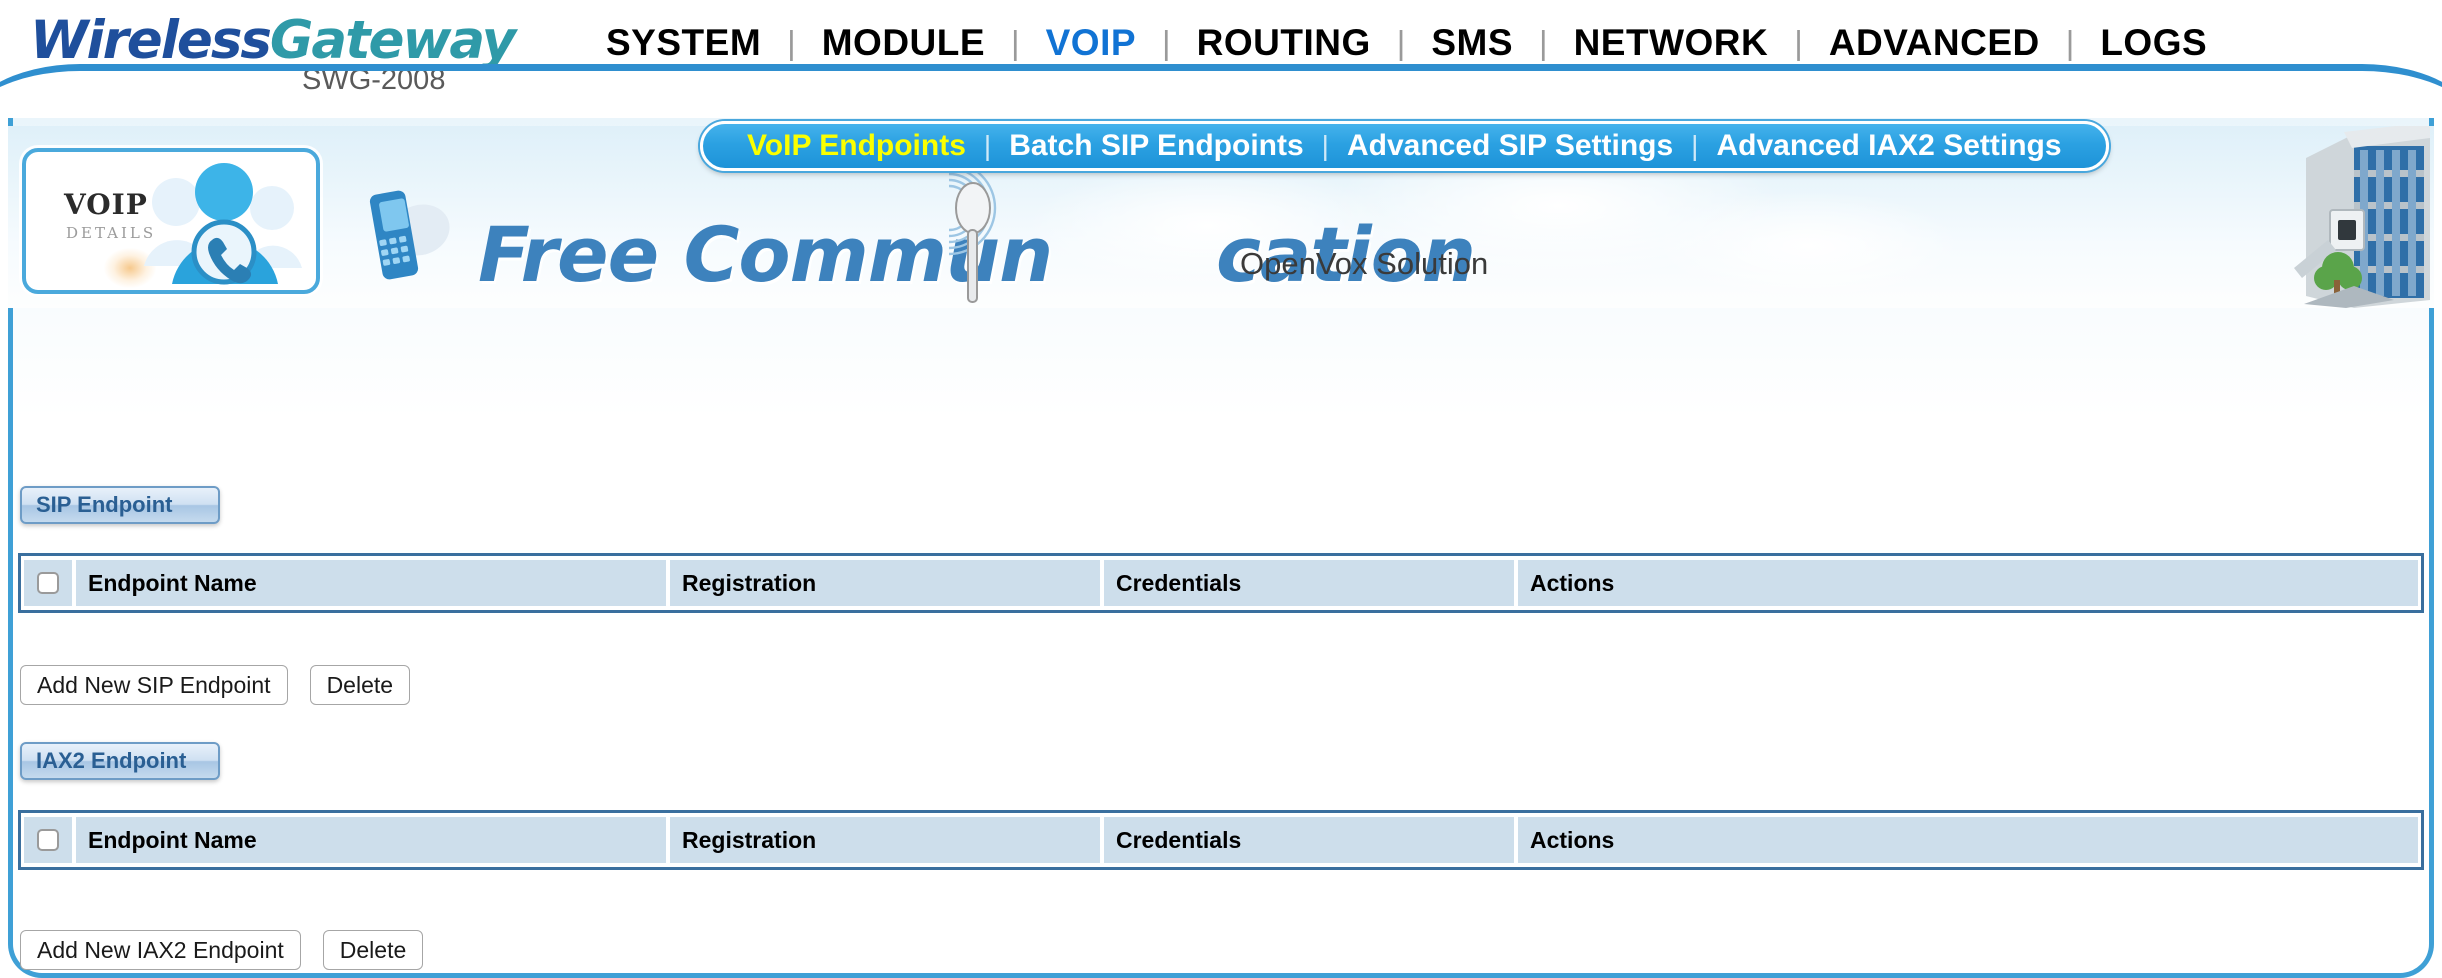 The width and height of the screenshot is (2442, 978). What do you see at coordinates (151, 40) in the screenshot?
I see `brand-name-part1: Wireless` at bounding box center [151, 40].